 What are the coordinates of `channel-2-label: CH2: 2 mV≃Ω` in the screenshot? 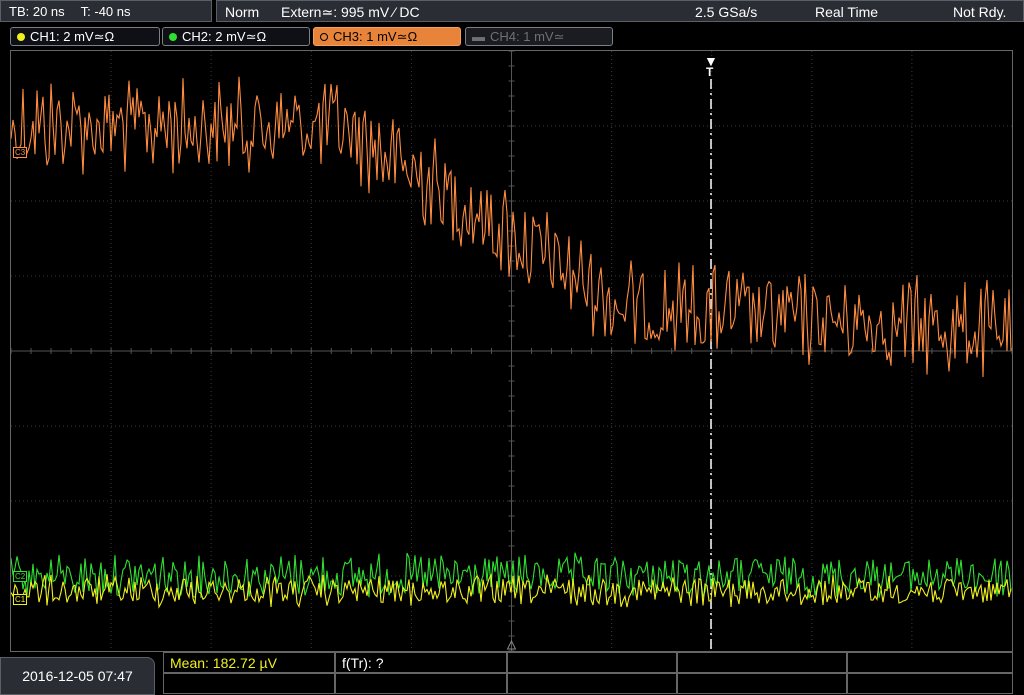 It's located at (224, 36).